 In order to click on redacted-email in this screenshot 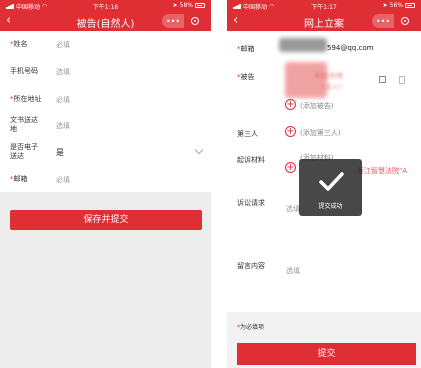, I will do `click(303, 45)`.